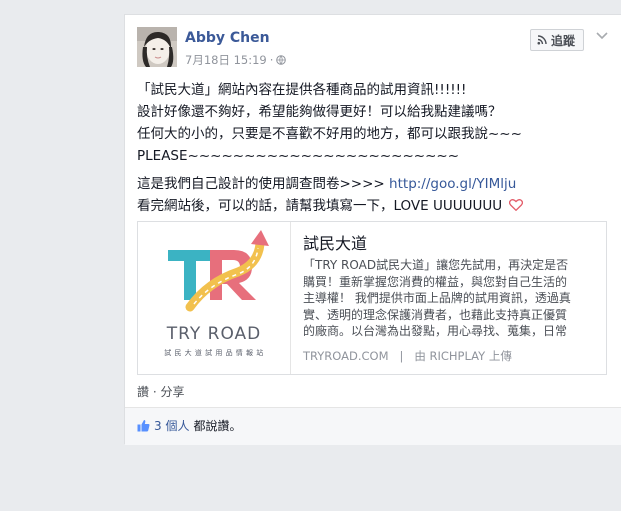 The height and width of the screenshot is (511, 621). I want to click on post-timestamp: 7月18日 15:19, so click(226, 60).